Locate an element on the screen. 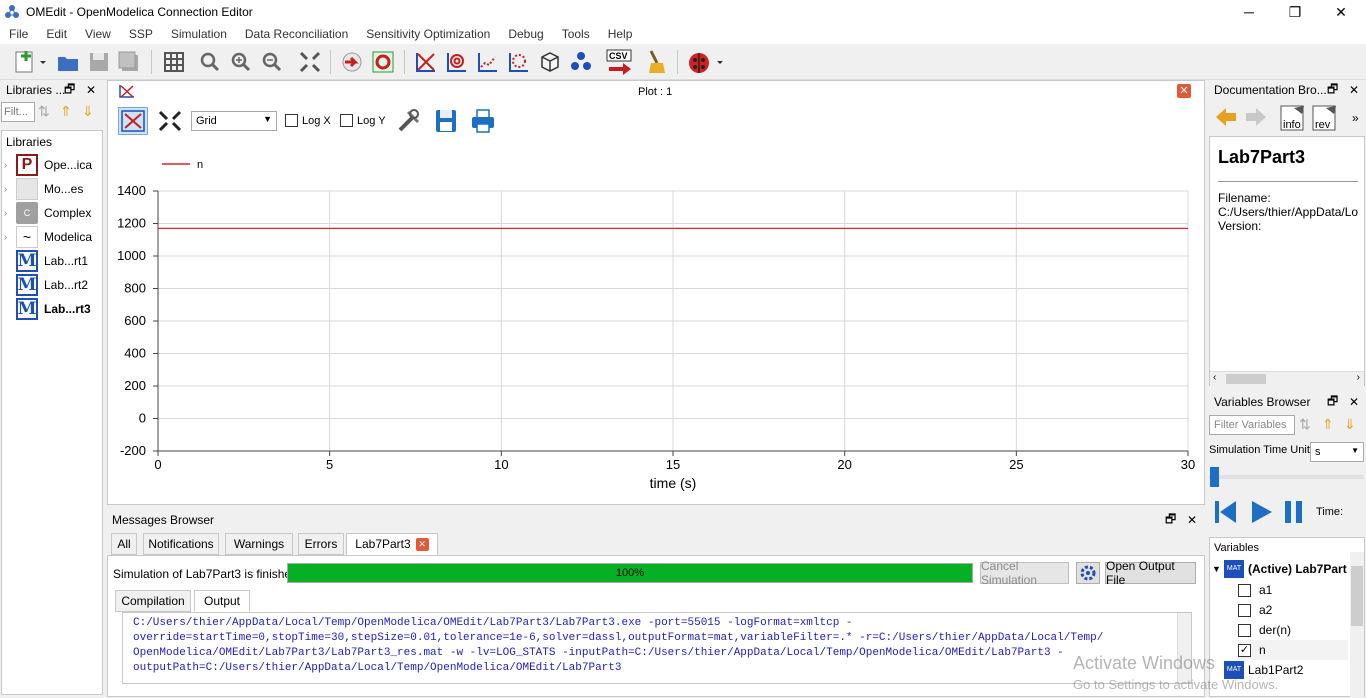 The image size is (1366, 698). re-simulate-button is located at coordinates (1088, 573).